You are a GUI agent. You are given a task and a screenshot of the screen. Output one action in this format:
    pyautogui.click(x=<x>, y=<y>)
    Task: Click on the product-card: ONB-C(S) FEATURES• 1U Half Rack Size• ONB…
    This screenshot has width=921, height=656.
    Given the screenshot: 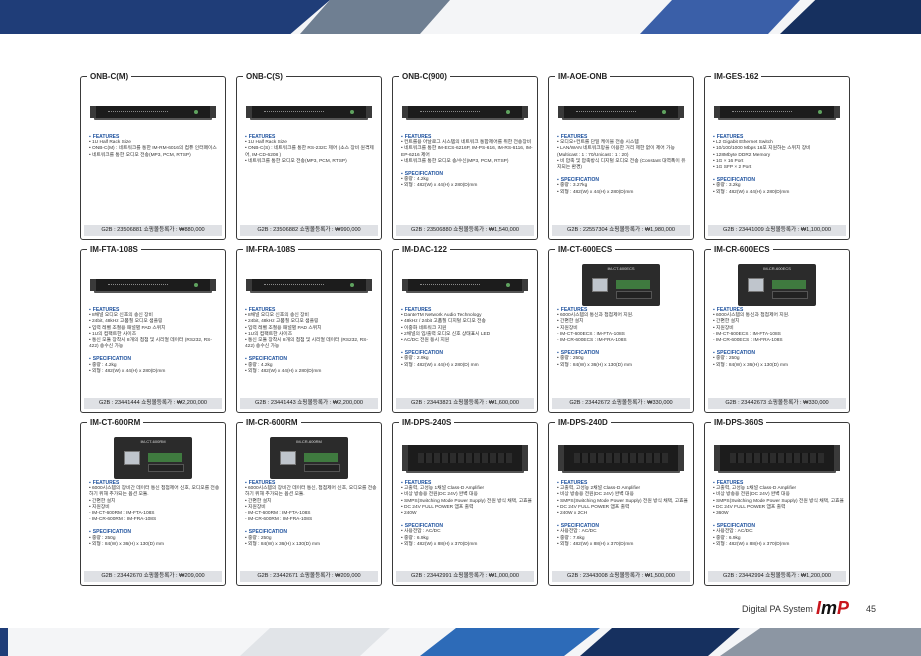 What is the action you would take?
    pyautogui.click(x=309, y=155)
    